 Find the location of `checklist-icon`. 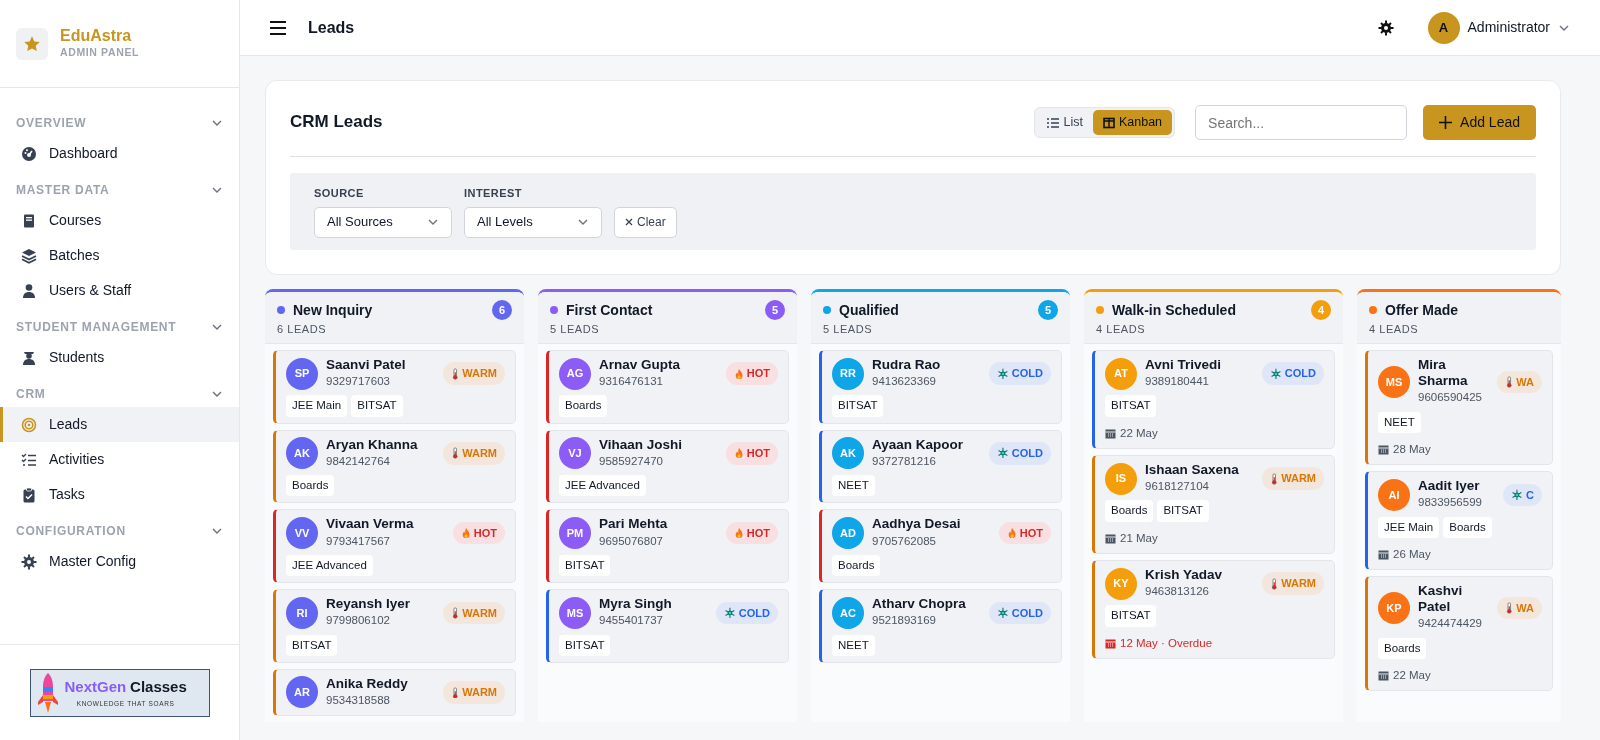

checklist-icon is located at coordinates (29, 459).